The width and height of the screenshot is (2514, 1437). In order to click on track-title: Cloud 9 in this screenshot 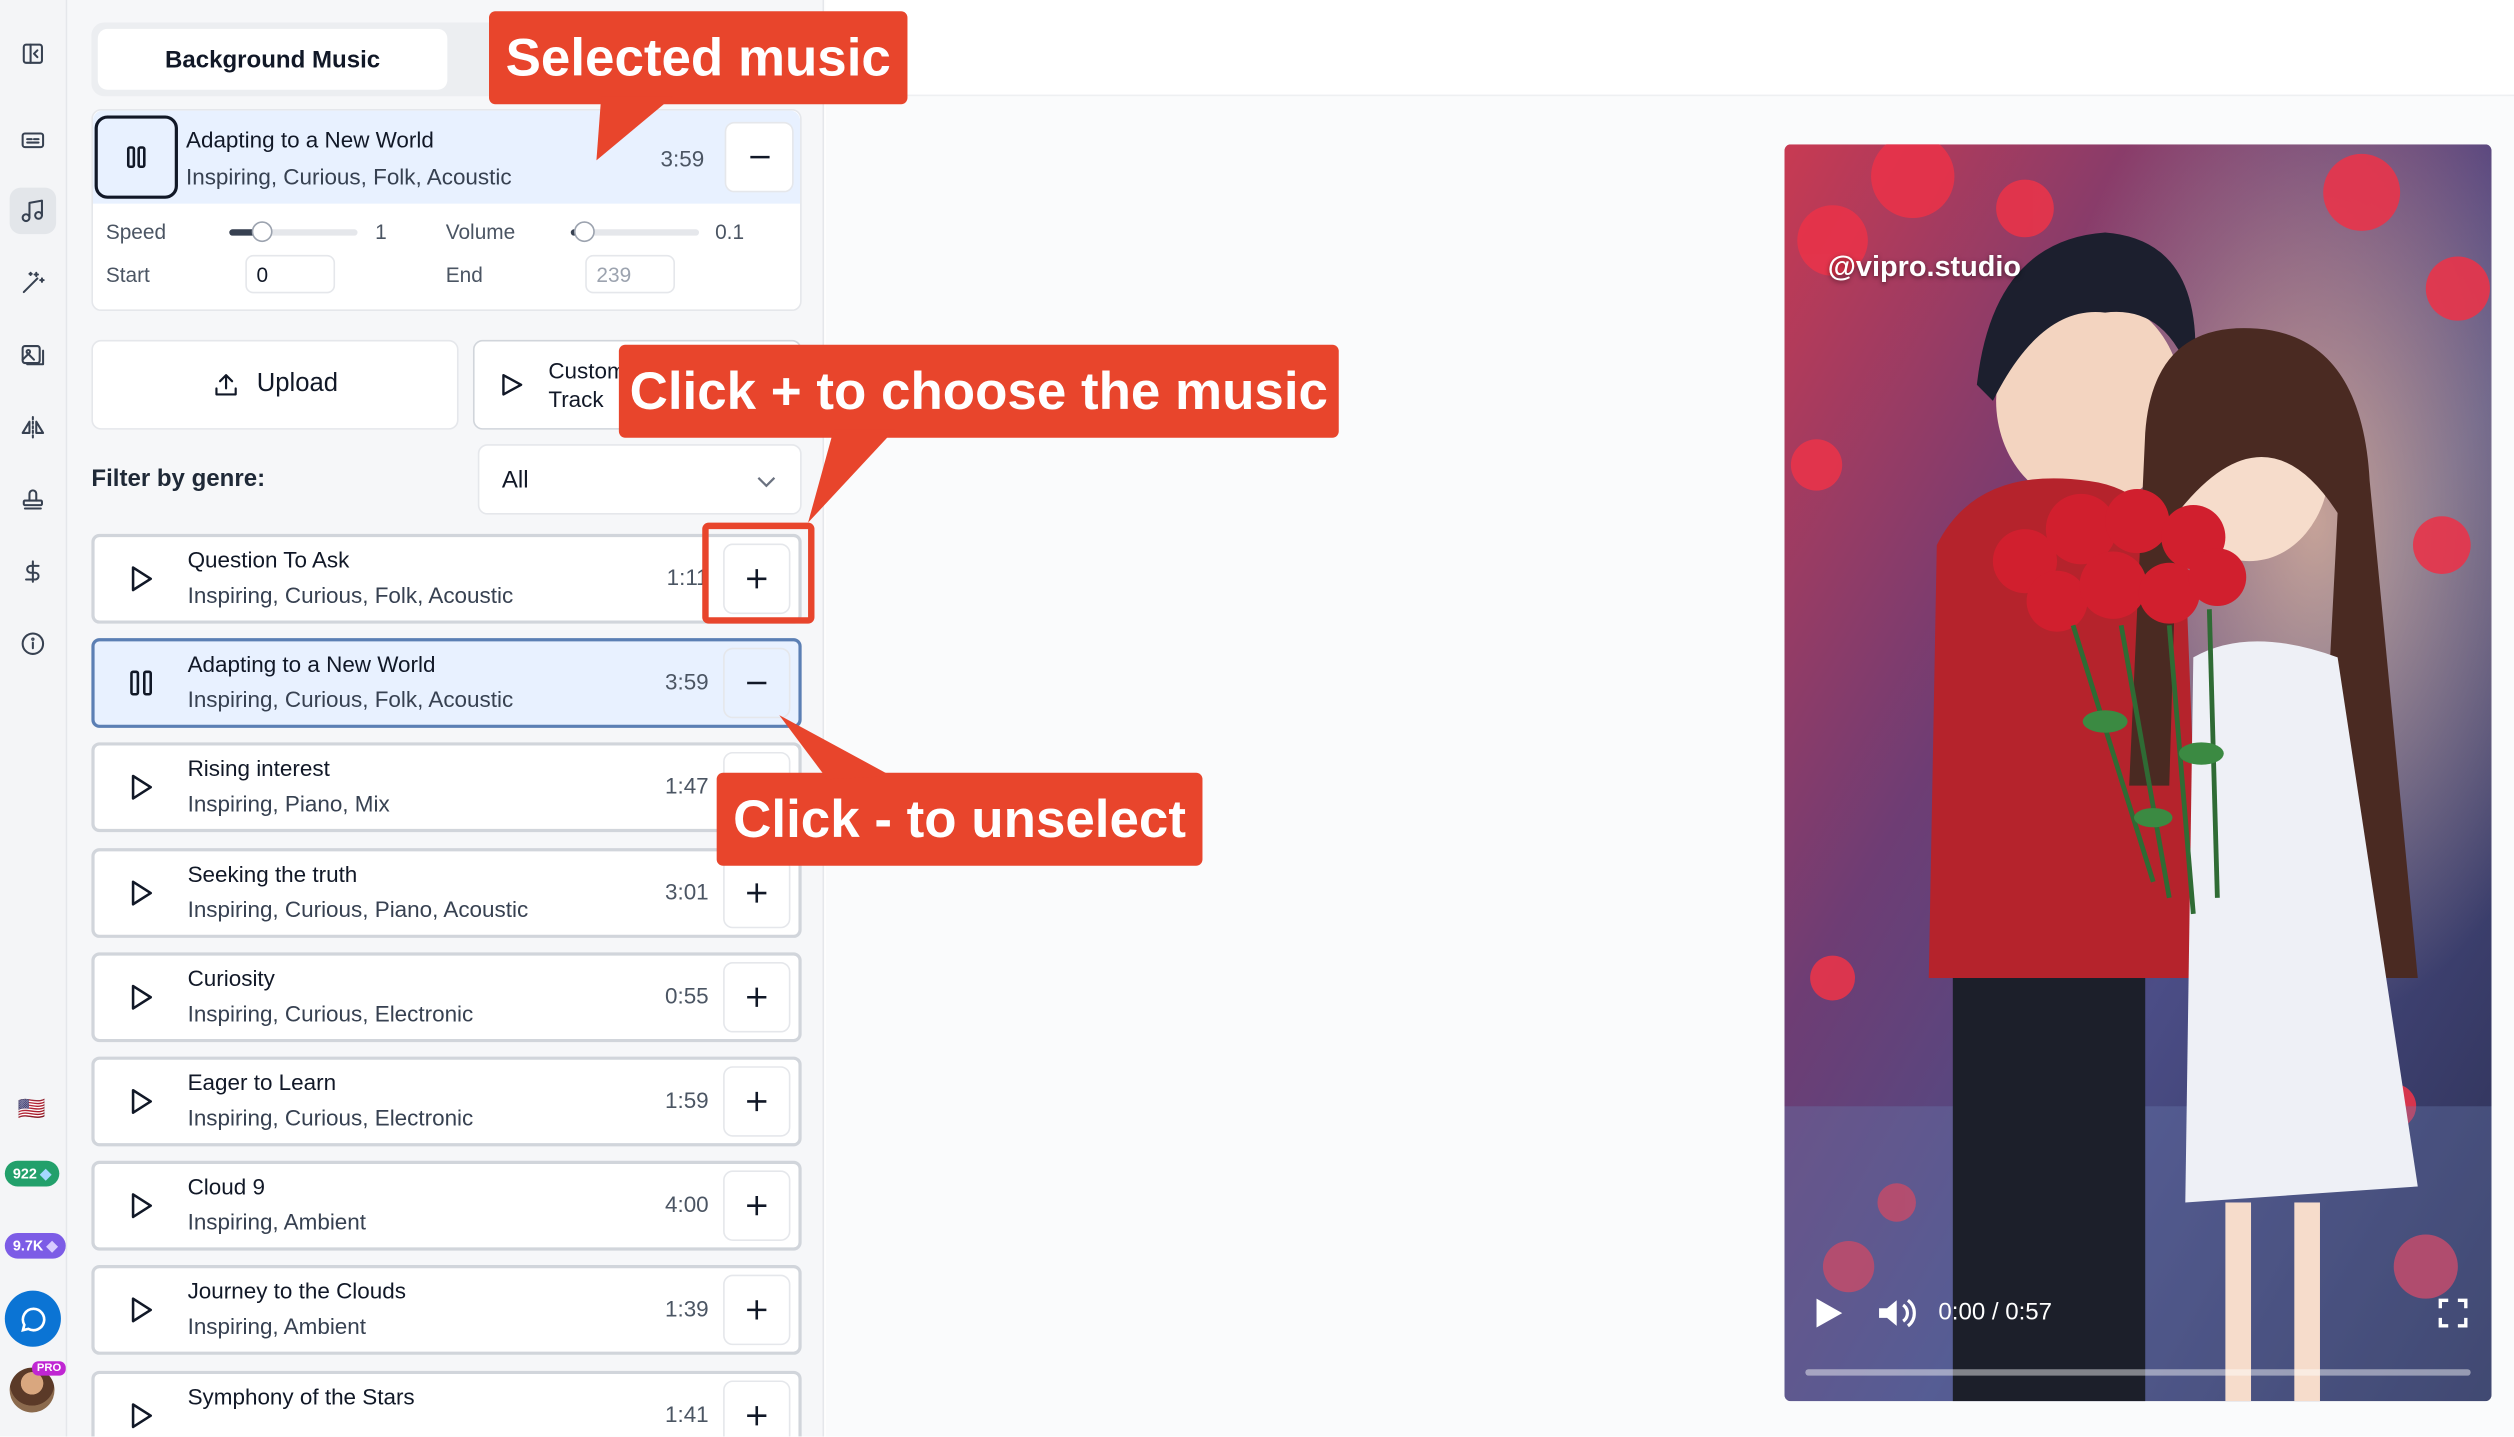, I will do `click(226, 1186)`.